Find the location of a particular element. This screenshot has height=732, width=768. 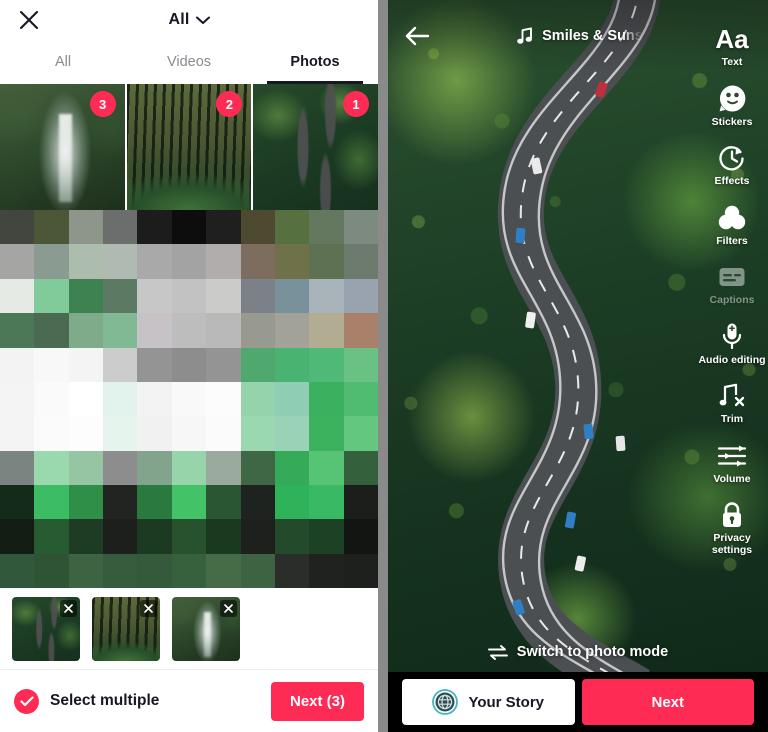

your-story-button: Your Story is located at coordinates (488, 702).